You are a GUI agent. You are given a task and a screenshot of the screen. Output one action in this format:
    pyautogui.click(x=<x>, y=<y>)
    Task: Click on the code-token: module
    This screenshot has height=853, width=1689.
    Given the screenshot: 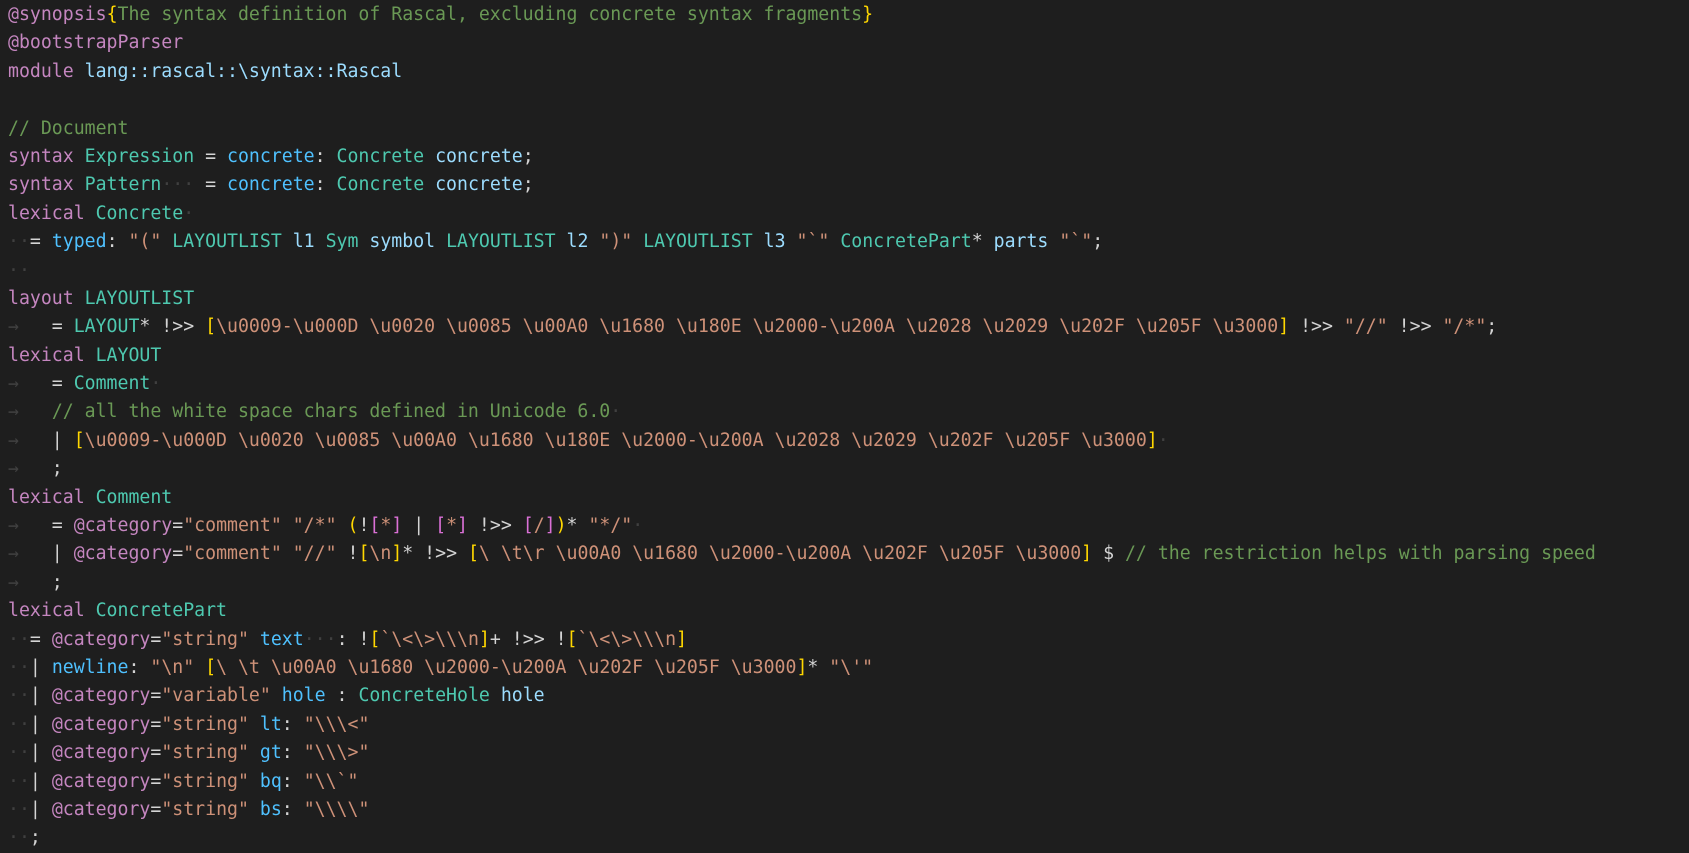 What is the action you would take?
    pyautogui.click(x=41, y=71)
    